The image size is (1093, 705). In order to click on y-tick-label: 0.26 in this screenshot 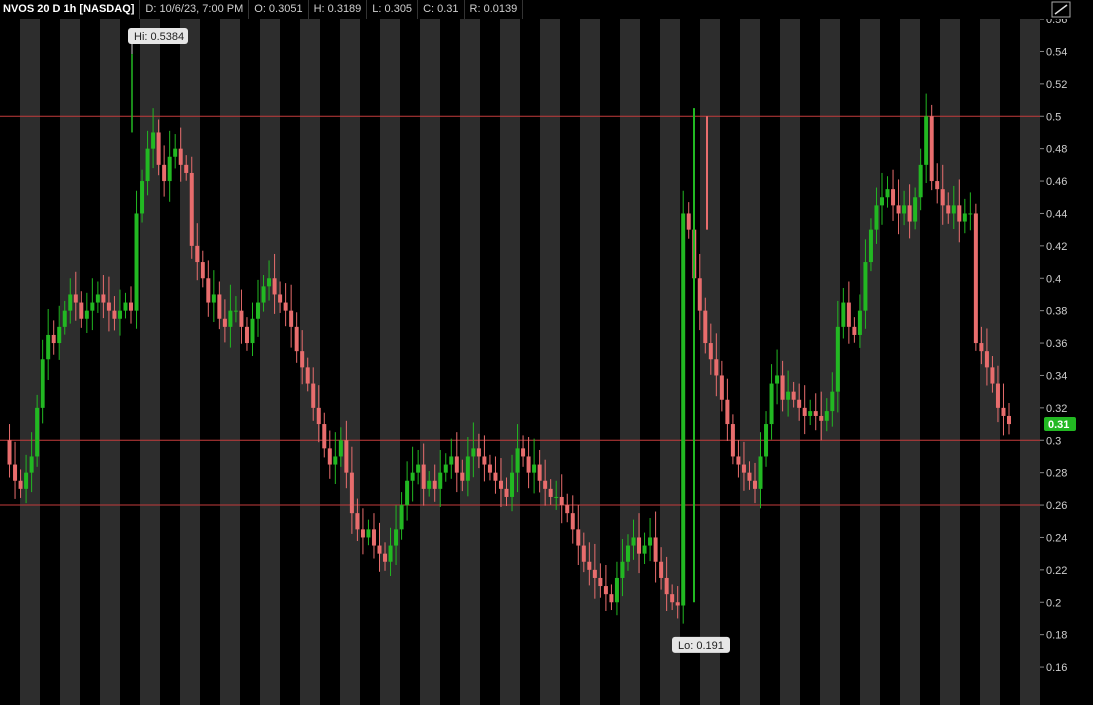, I will do `click(1056, 506)`.